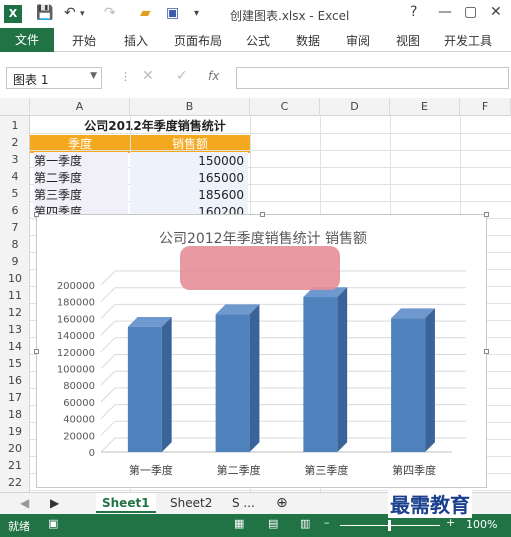 This screenshot has width=511, height=537. I want to click on formula-input, so click(372, 78).